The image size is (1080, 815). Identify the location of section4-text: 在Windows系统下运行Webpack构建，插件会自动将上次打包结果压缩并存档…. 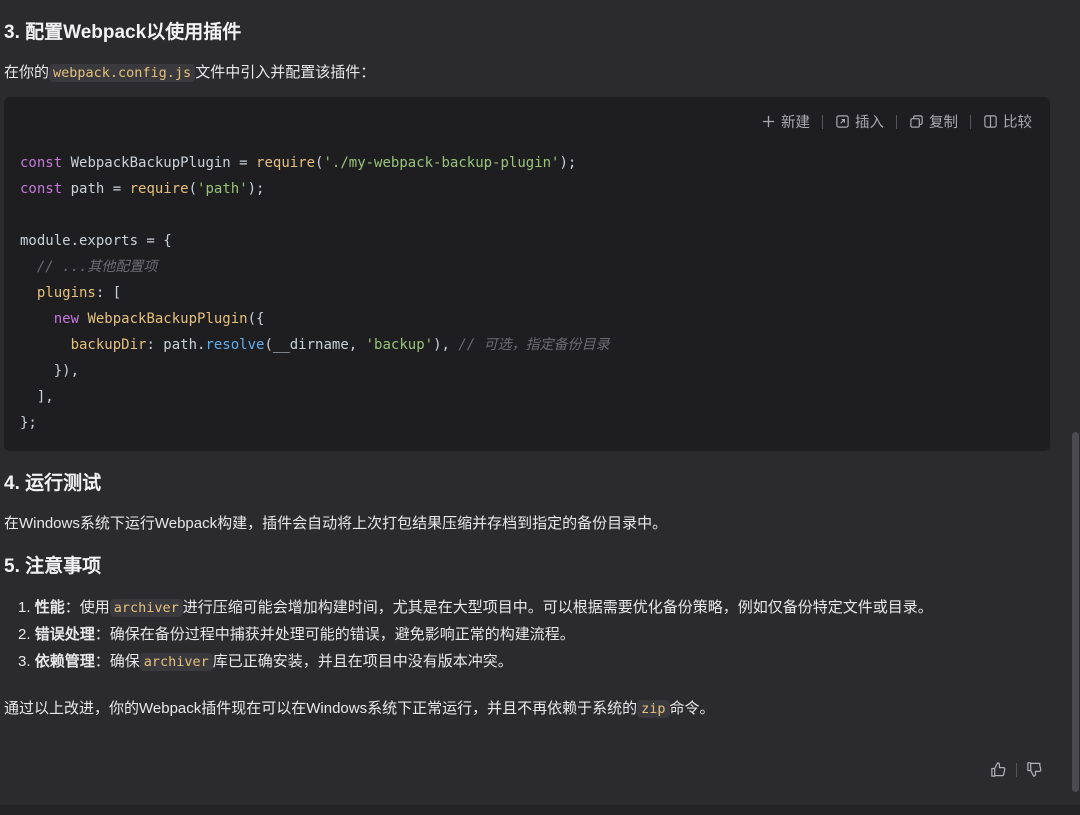
(336, 523).